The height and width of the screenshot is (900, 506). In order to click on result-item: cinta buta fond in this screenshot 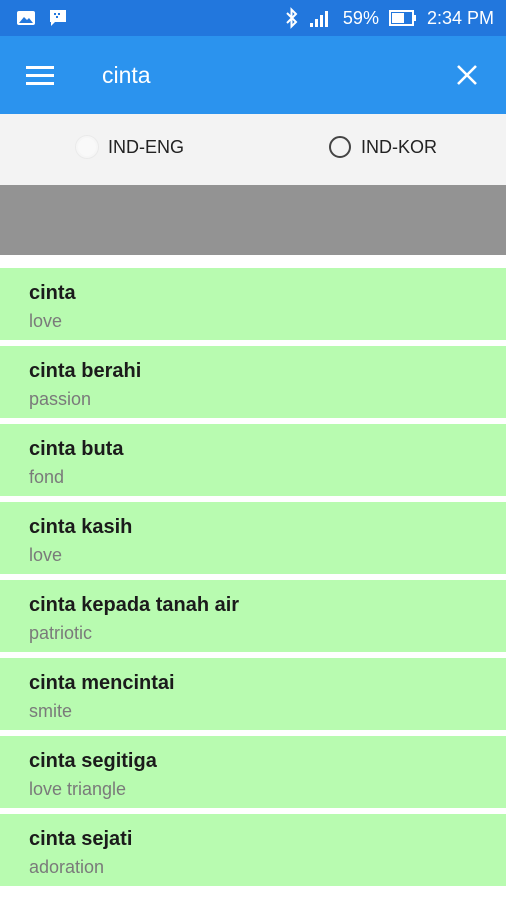, I will do `click(253, 460)`.